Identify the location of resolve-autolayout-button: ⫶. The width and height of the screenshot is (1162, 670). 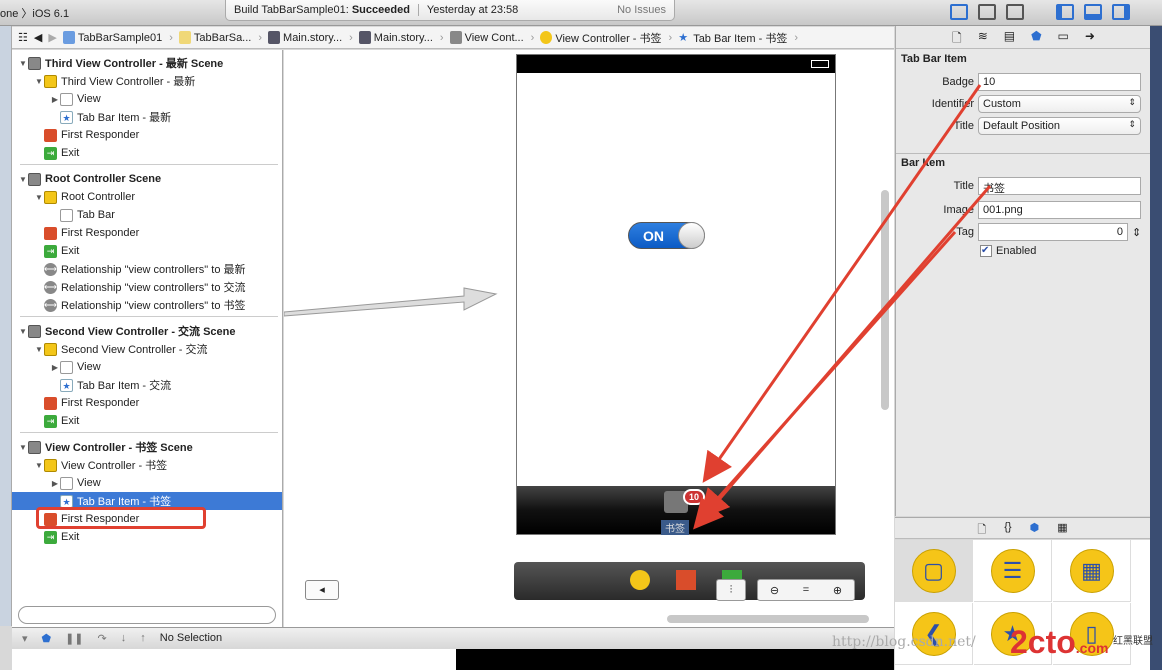
(731, 590).